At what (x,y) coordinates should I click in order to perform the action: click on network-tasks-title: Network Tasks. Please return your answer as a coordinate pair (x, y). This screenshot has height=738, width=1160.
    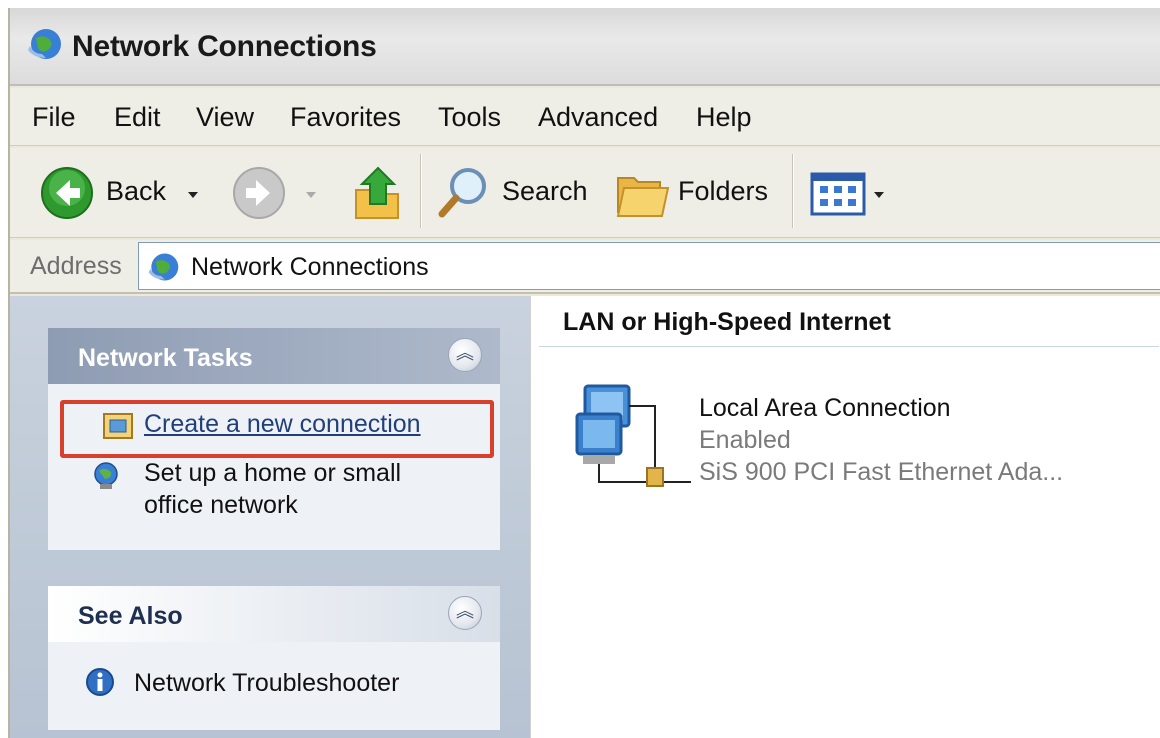
    Looking at the image, I should click on (165, 358).